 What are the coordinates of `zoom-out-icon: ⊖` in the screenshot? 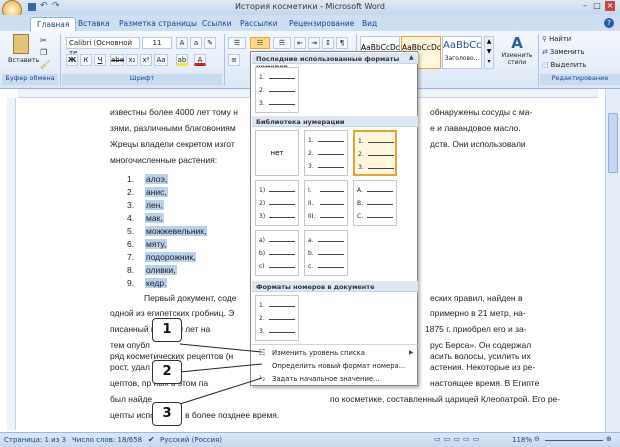 It's located at (537, 439).